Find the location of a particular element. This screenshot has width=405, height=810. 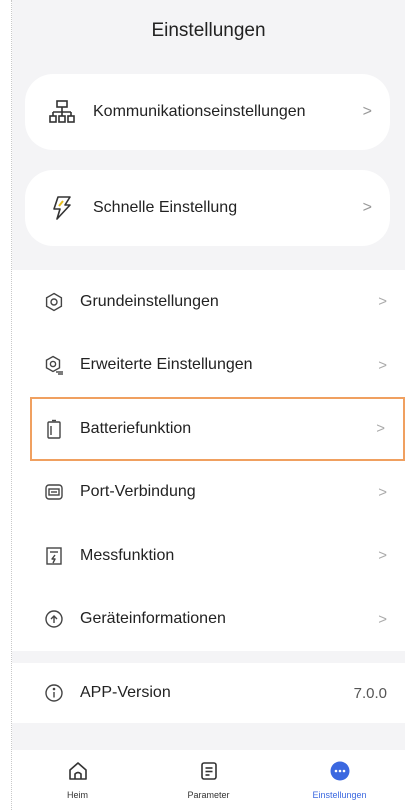

info-icon is located at coordinates (54, 693).